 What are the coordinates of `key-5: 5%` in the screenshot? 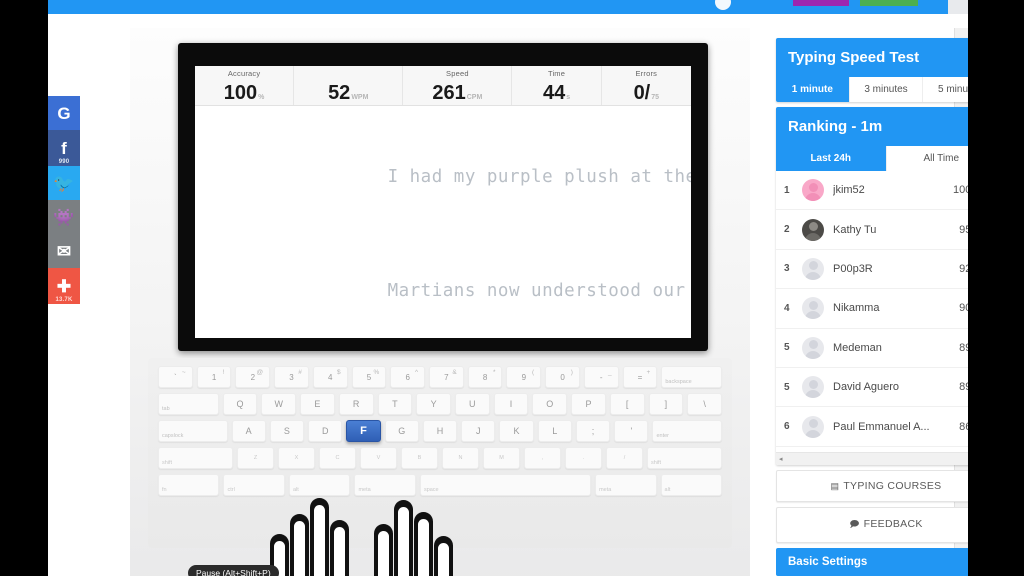 It's located at (369, 377).